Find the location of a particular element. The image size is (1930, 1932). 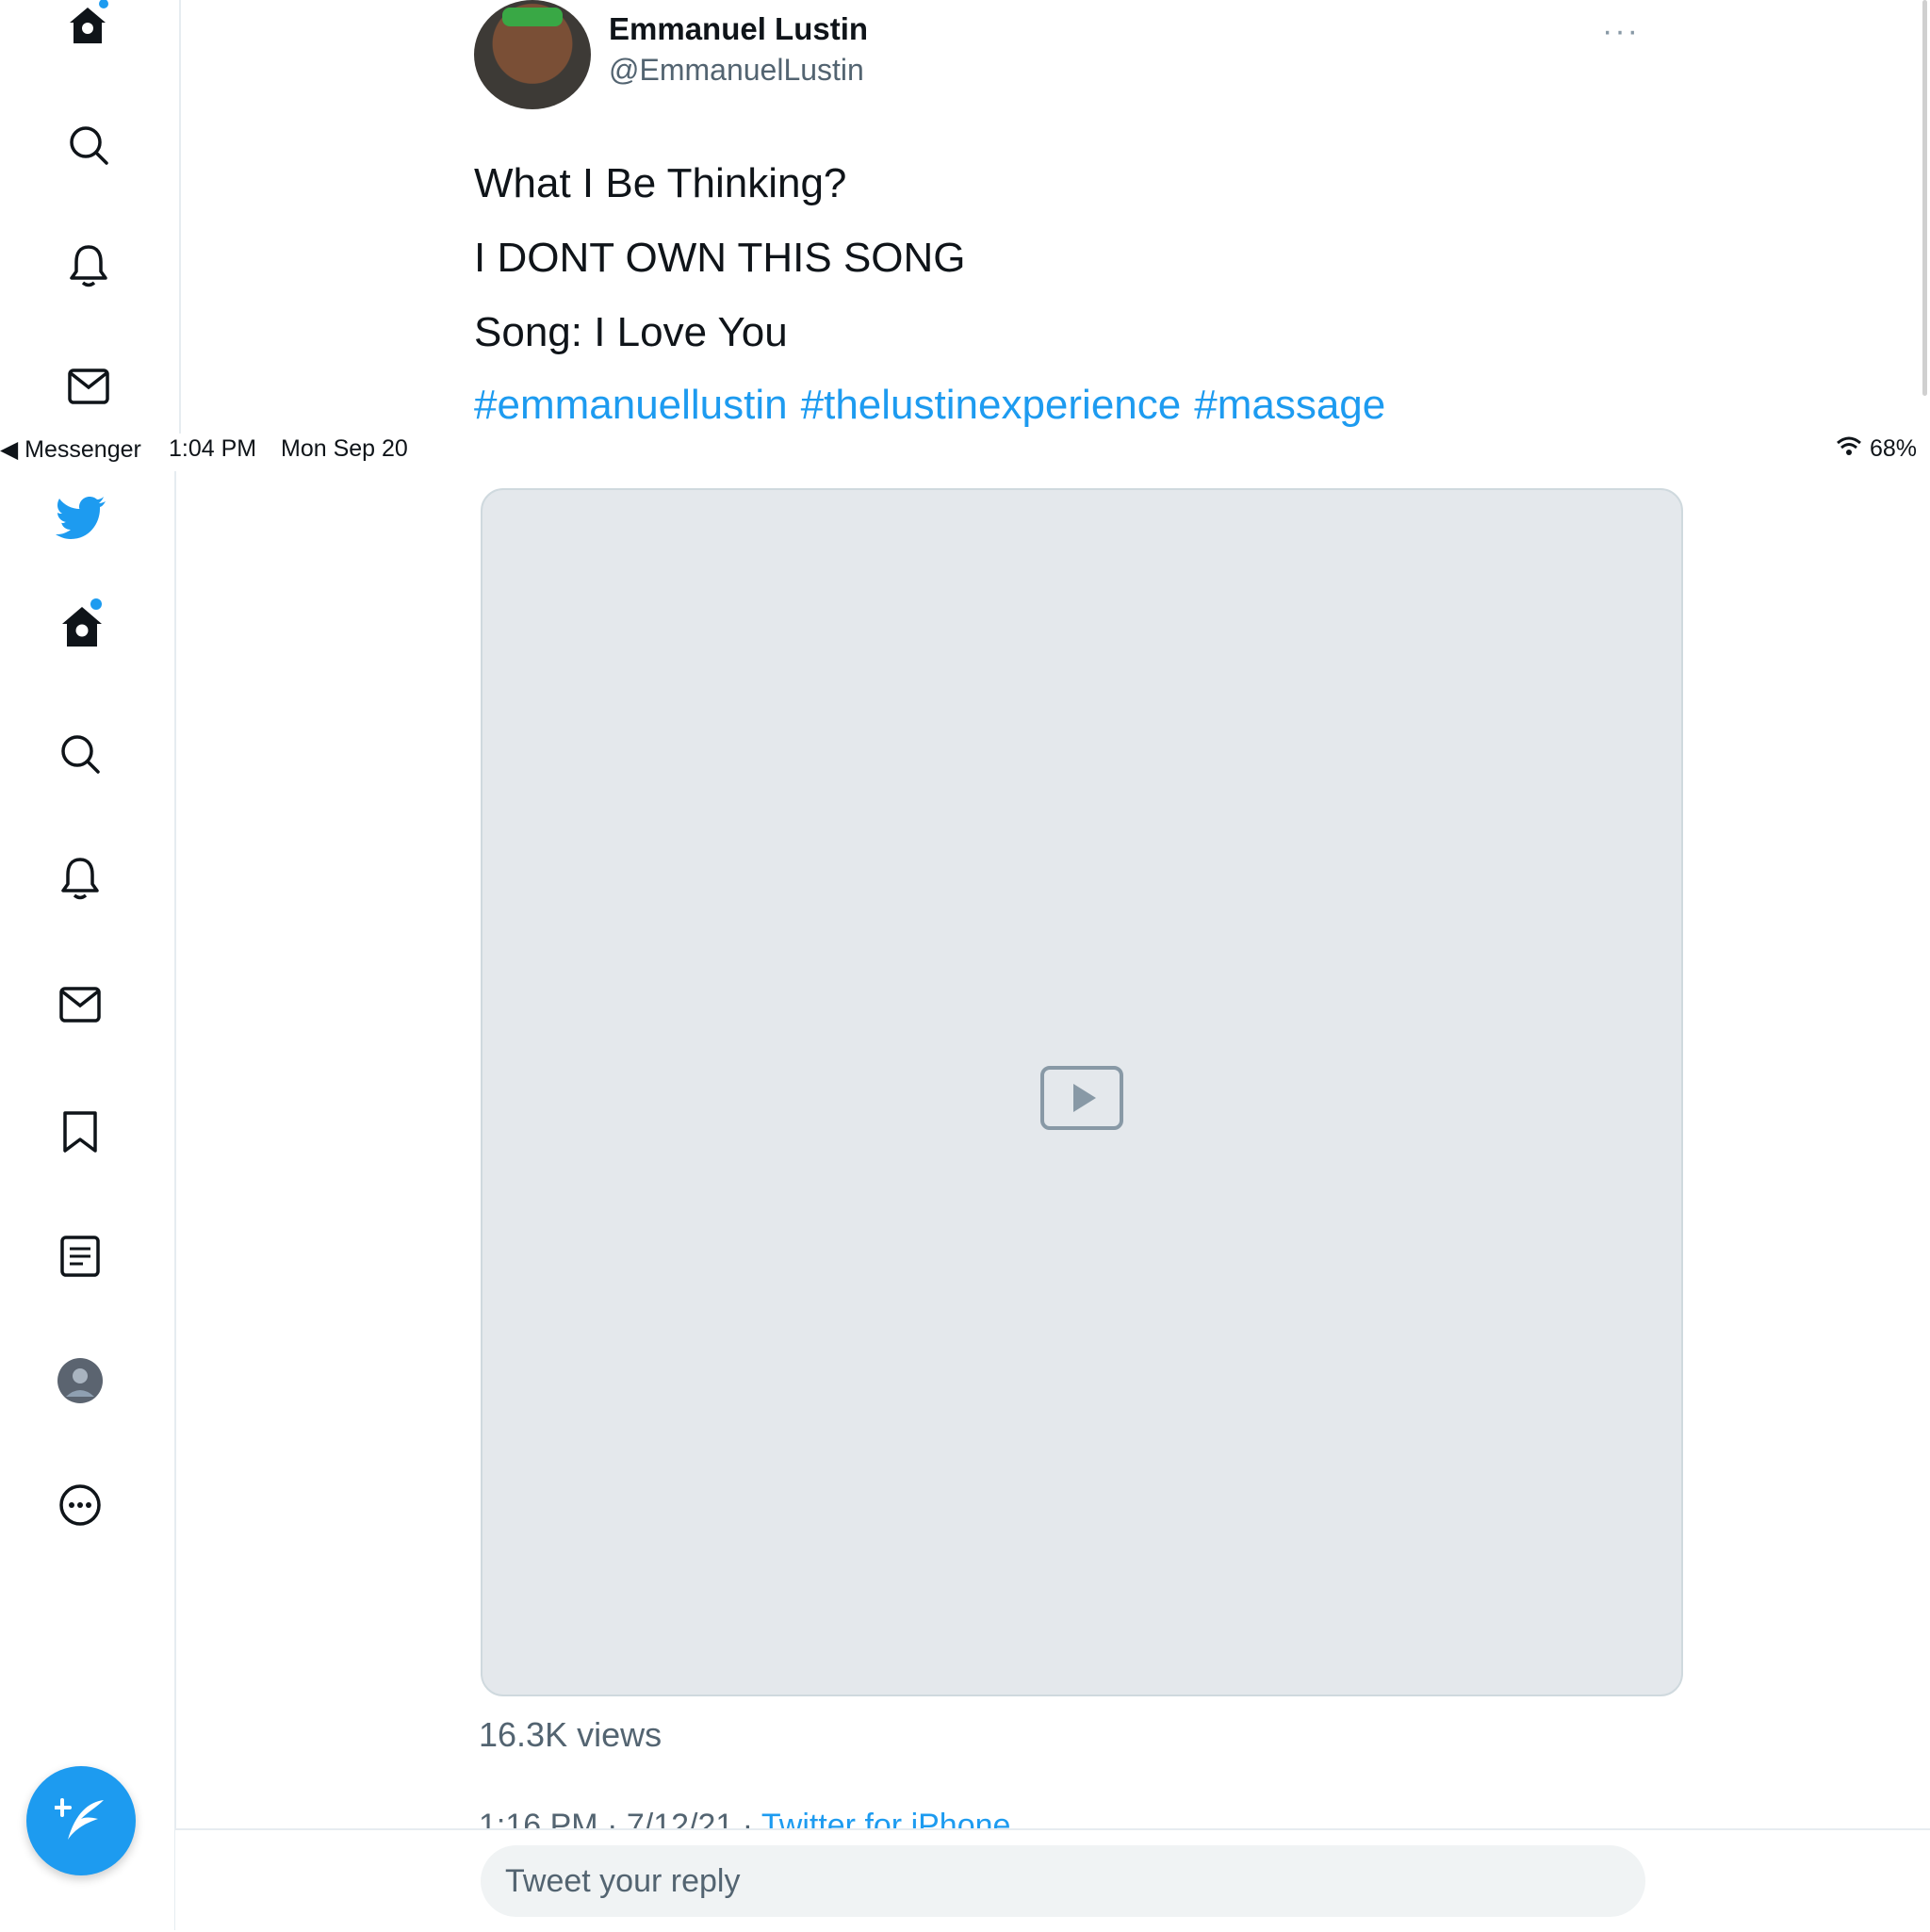

author-name: Emmanuel Lustin is located at coordinates (738, 29).